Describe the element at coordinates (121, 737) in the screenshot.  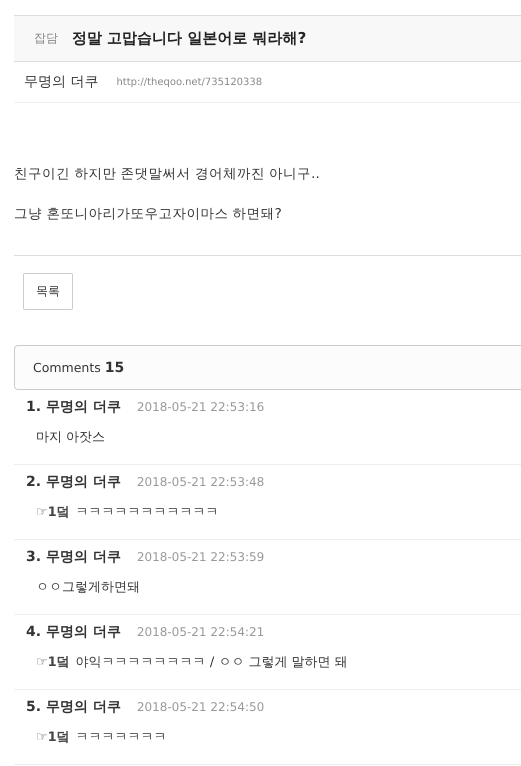
I see `comment-text: ㅋㅋㅋㅋㅋㅋㅋ` at that location.